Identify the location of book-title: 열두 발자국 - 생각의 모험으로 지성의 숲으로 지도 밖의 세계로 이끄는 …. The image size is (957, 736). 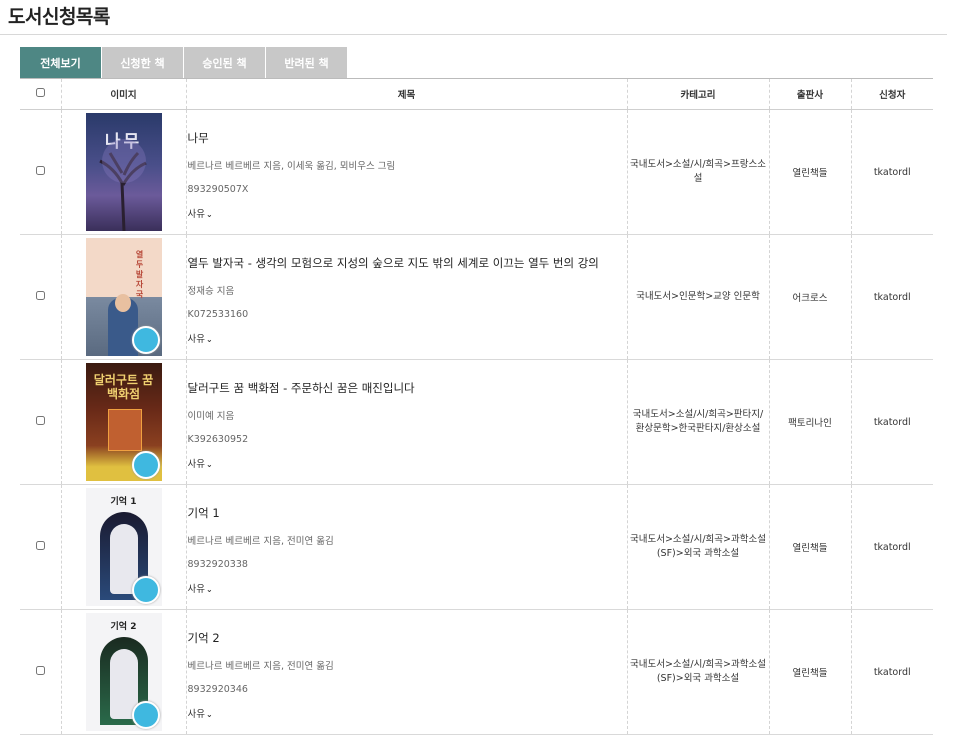
(393, 263).